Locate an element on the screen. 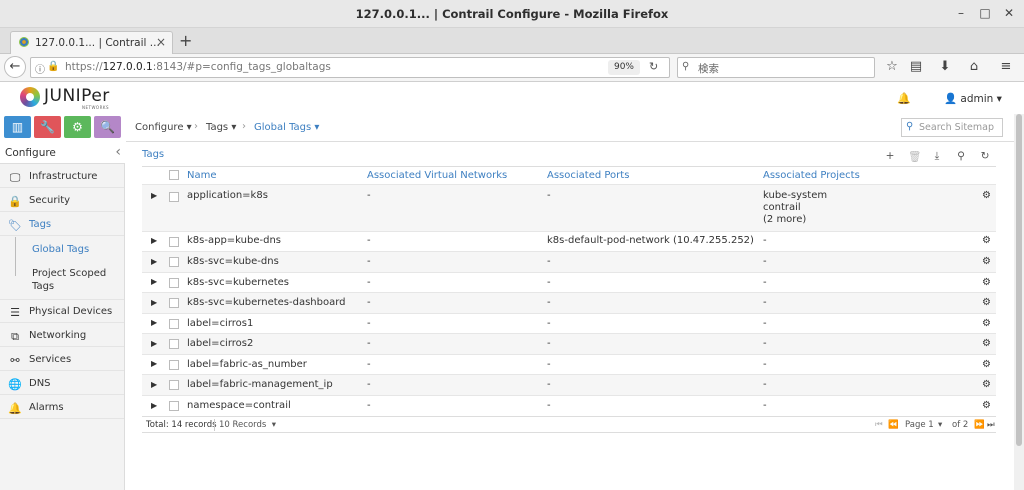 The image size is (1024, 490). monitor-module-button: ▥ is located at coordinates (17, 127).